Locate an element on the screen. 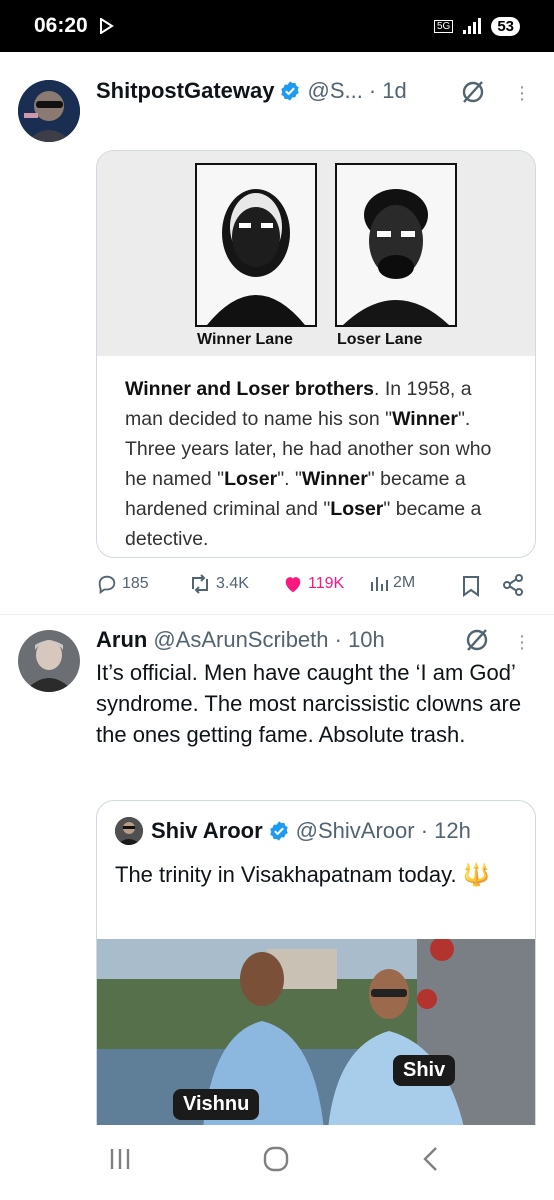 The image size is (554, 1200). share-icon is located at coordinates (513, 585).